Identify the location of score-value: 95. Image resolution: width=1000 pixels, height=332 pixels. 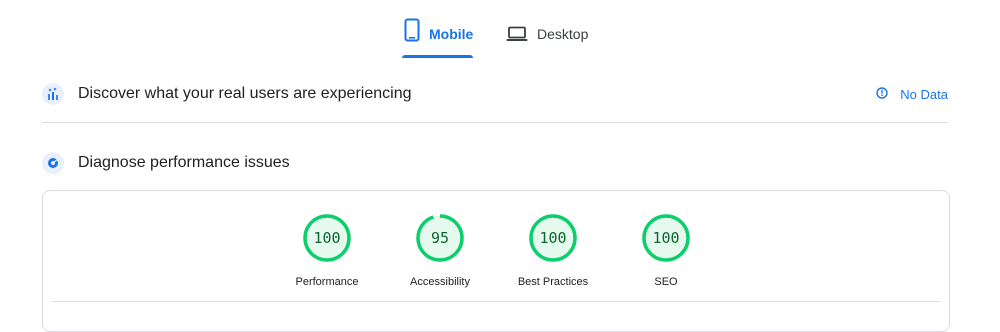
(440, 238).